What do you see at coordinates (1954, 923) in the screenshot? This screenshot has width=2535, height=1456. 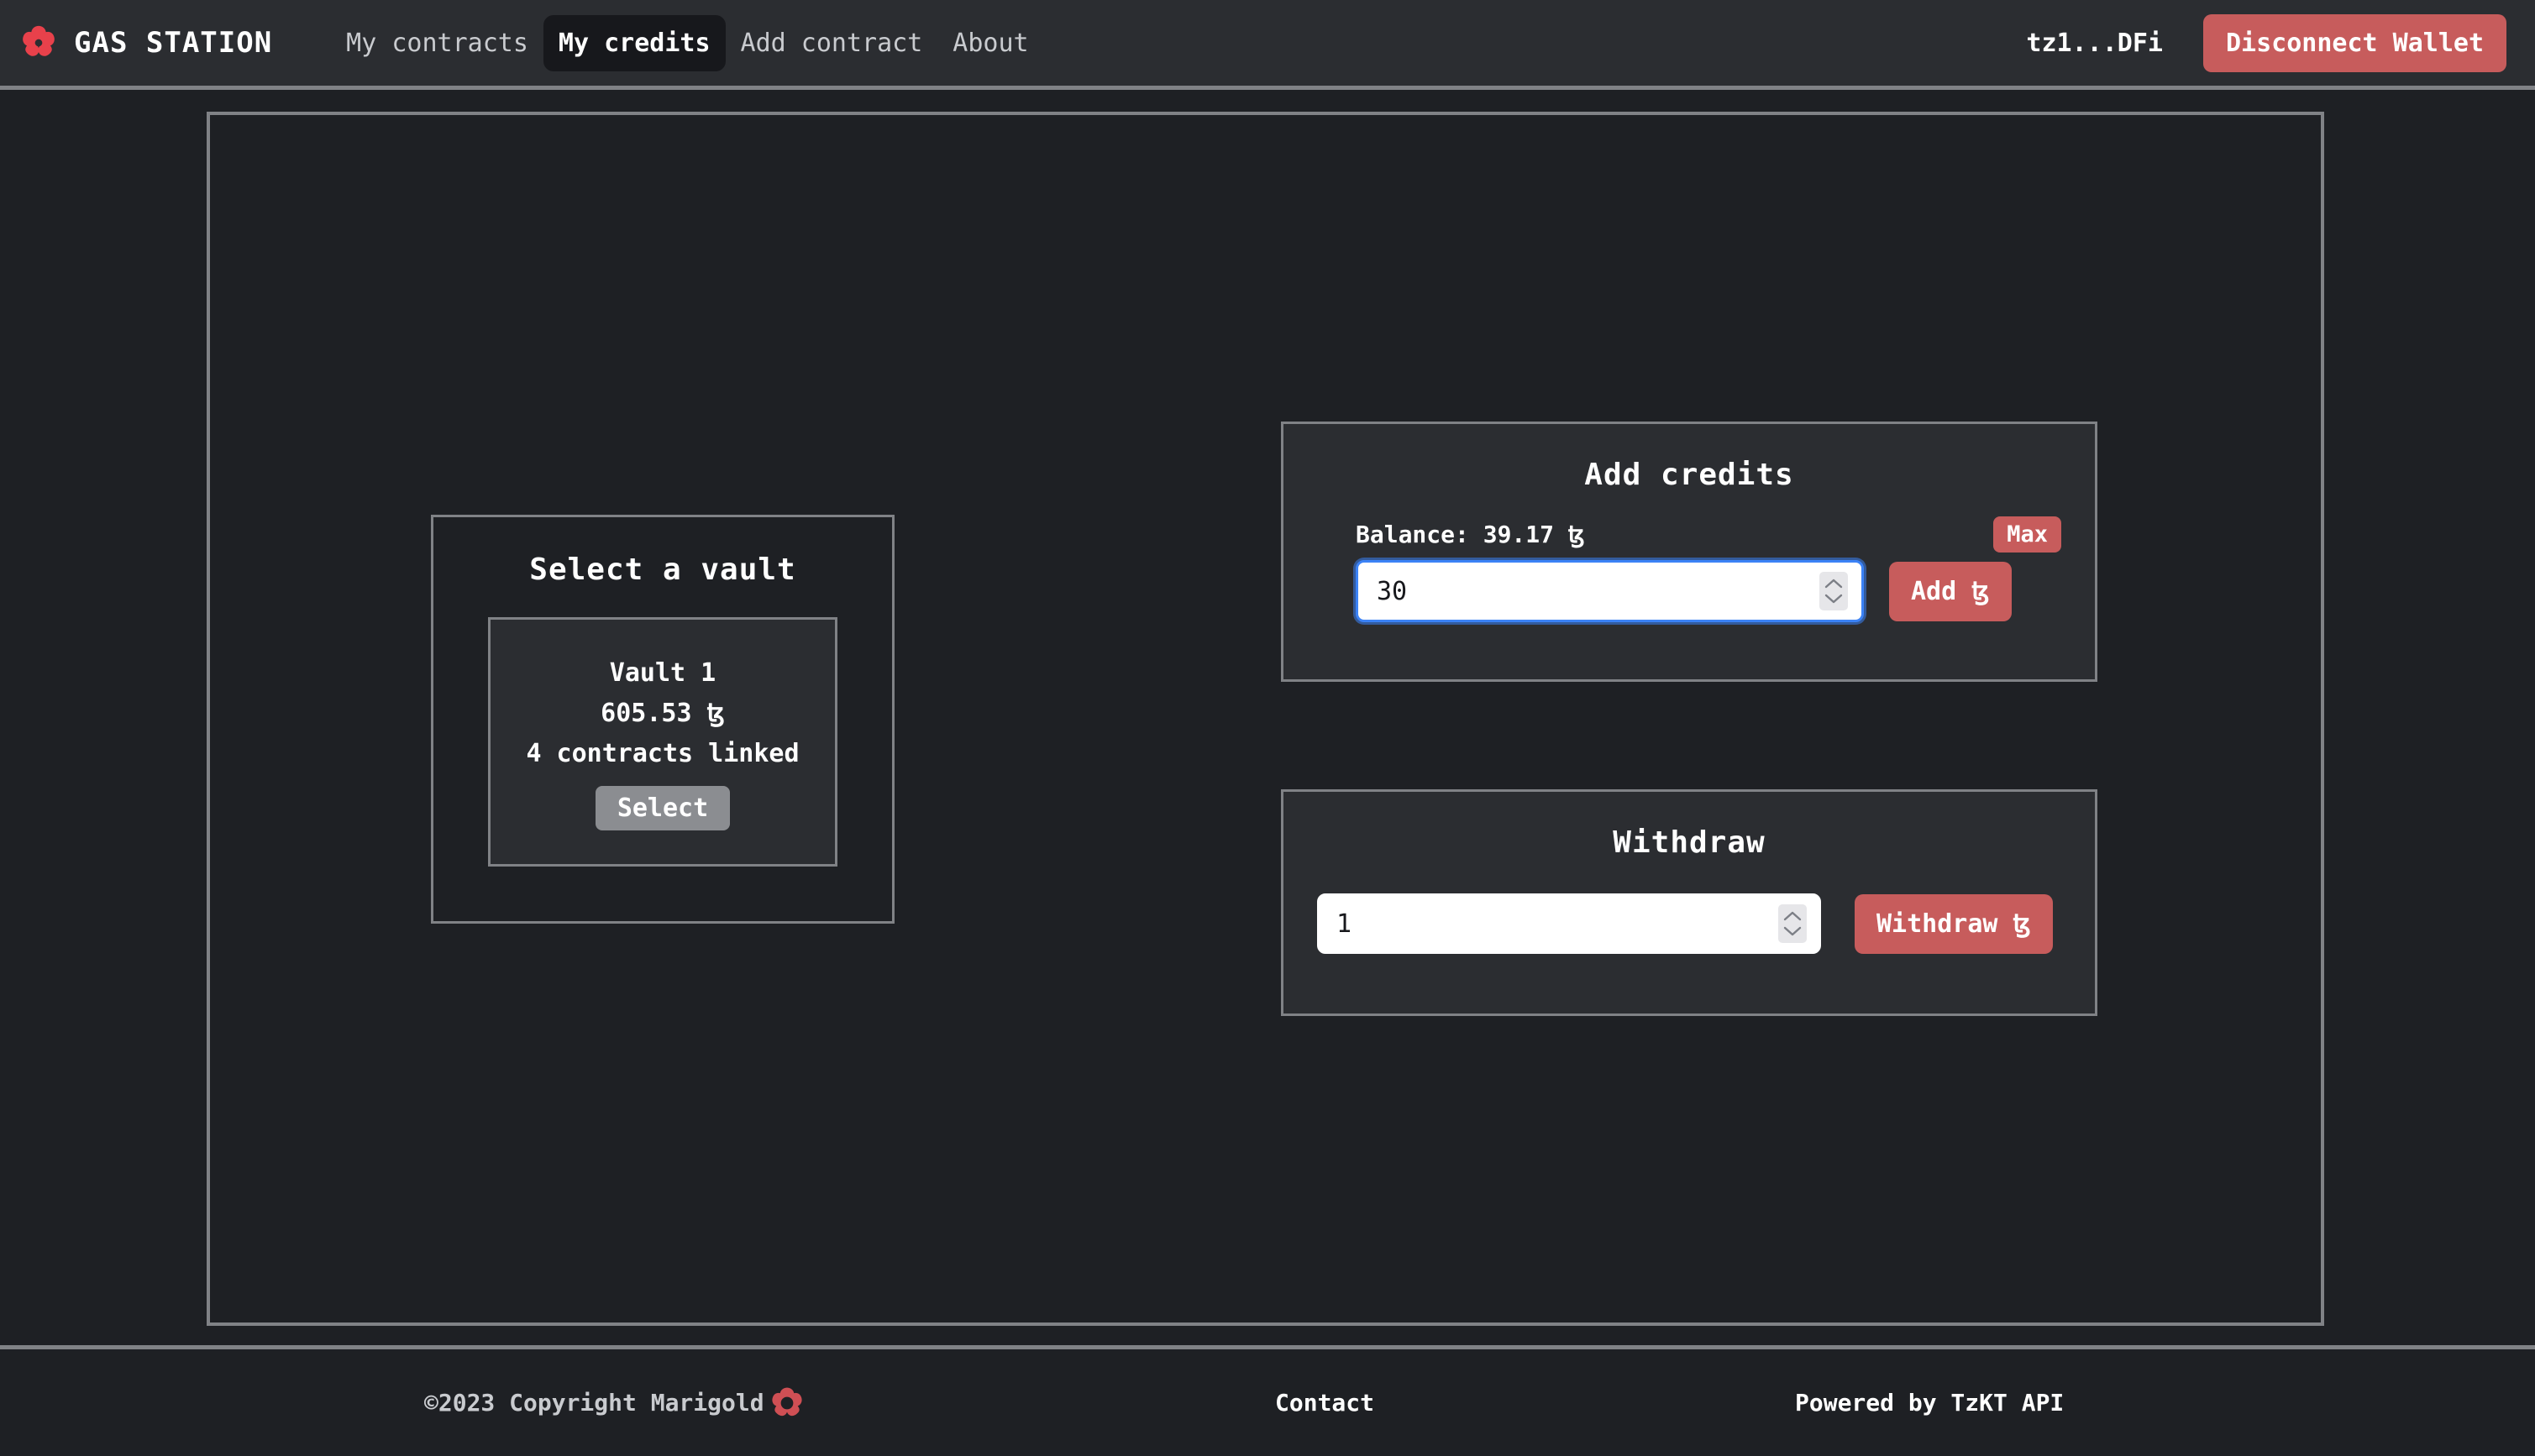 I see `withdraw-button: Withdraw ꜩ` at bounding box center [1954, 923].